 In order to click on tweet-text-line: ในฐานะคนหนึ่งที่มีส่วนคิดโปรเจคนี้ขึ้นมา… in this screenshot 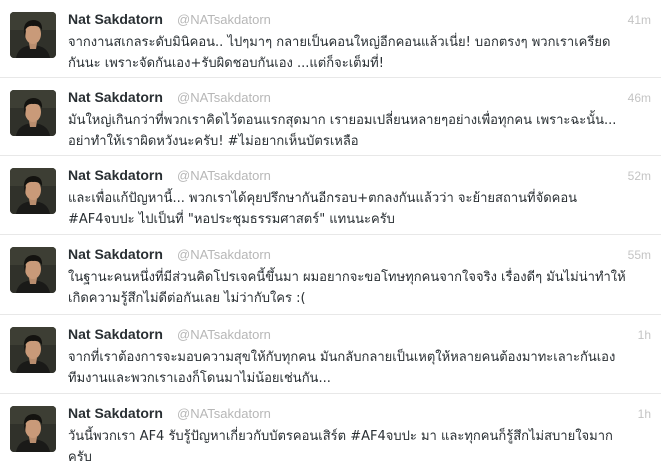, I will do `click(347, 277)`.